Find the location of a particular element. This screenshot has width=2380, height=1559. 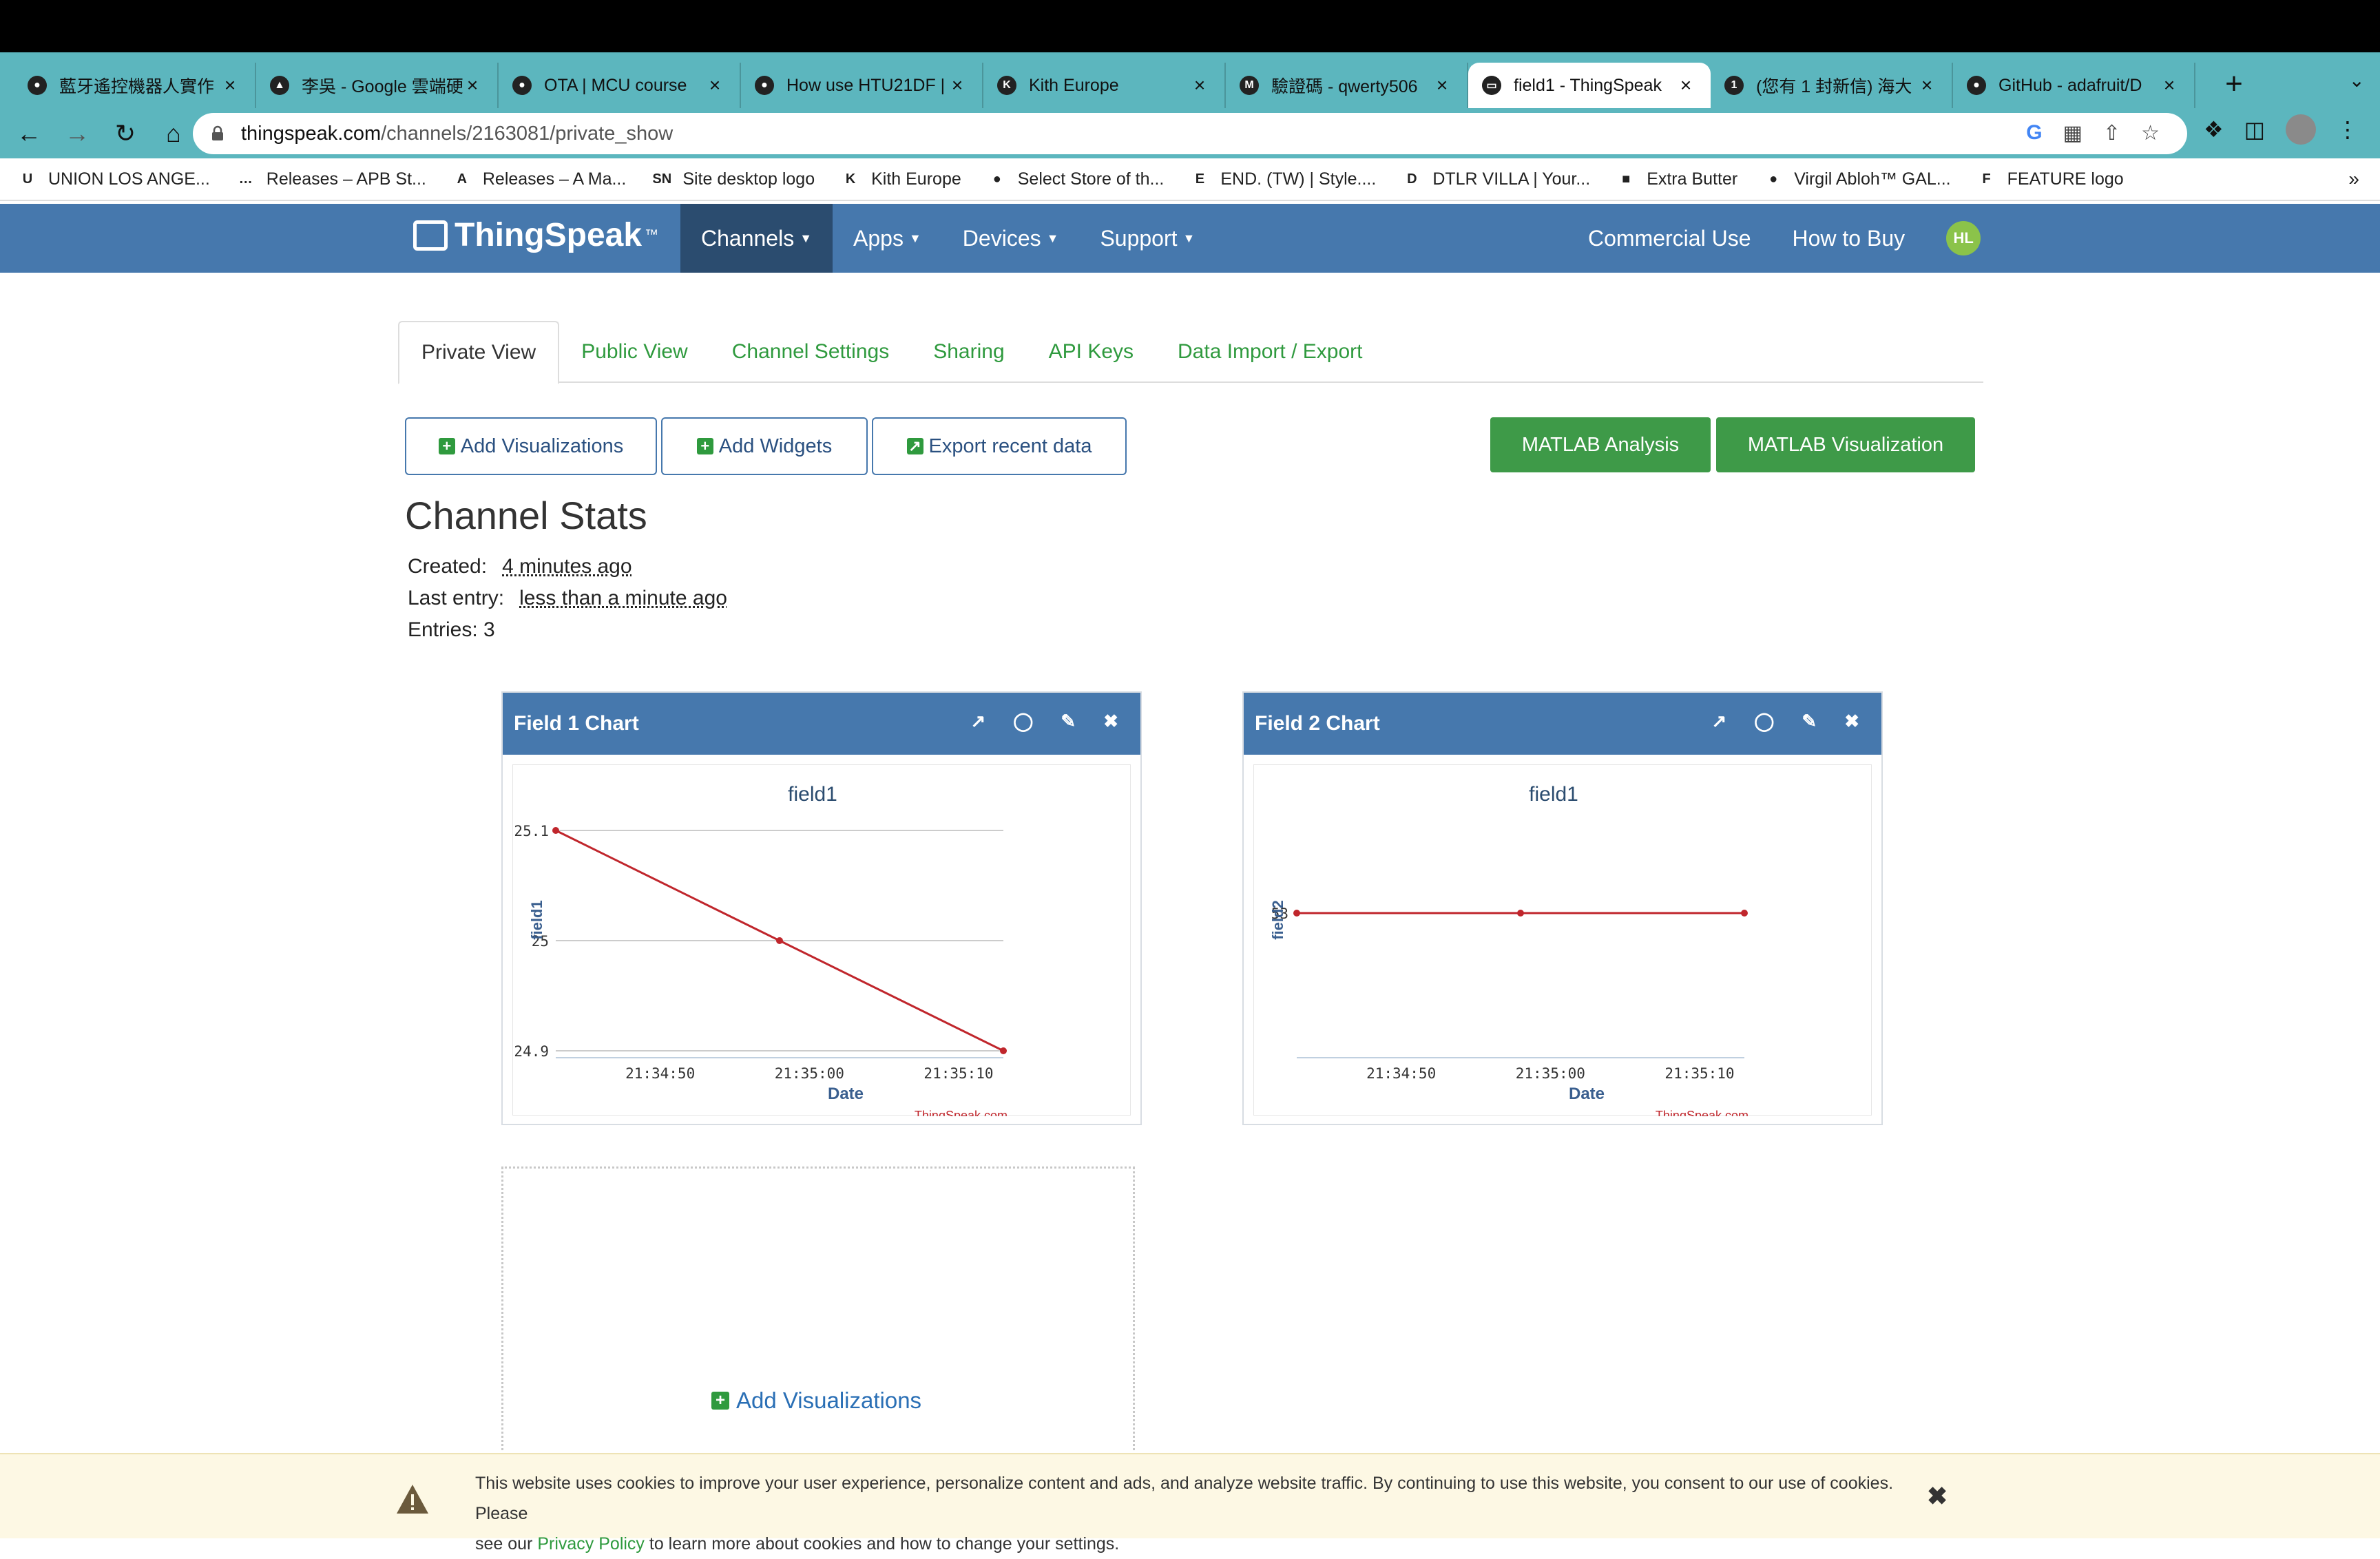

browser-tab: M 驗證碼 - qwerty506 × is located at coordinates (1347, 85).